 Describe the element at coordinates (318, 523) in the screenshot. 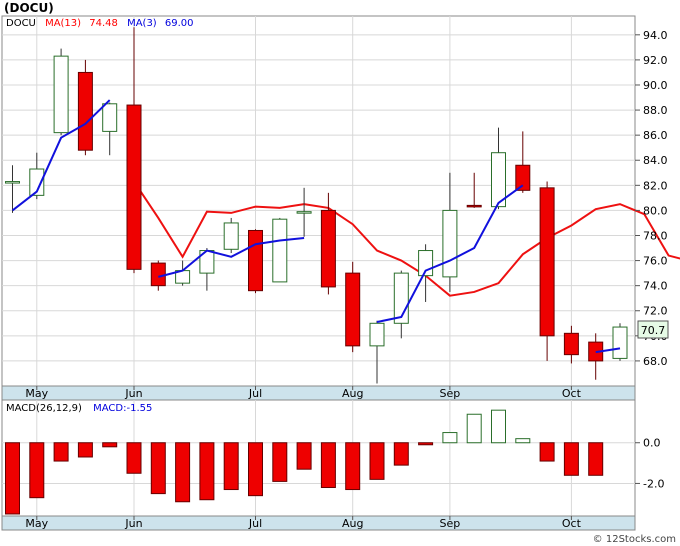

I see `macd-x-axis-band` at that location.